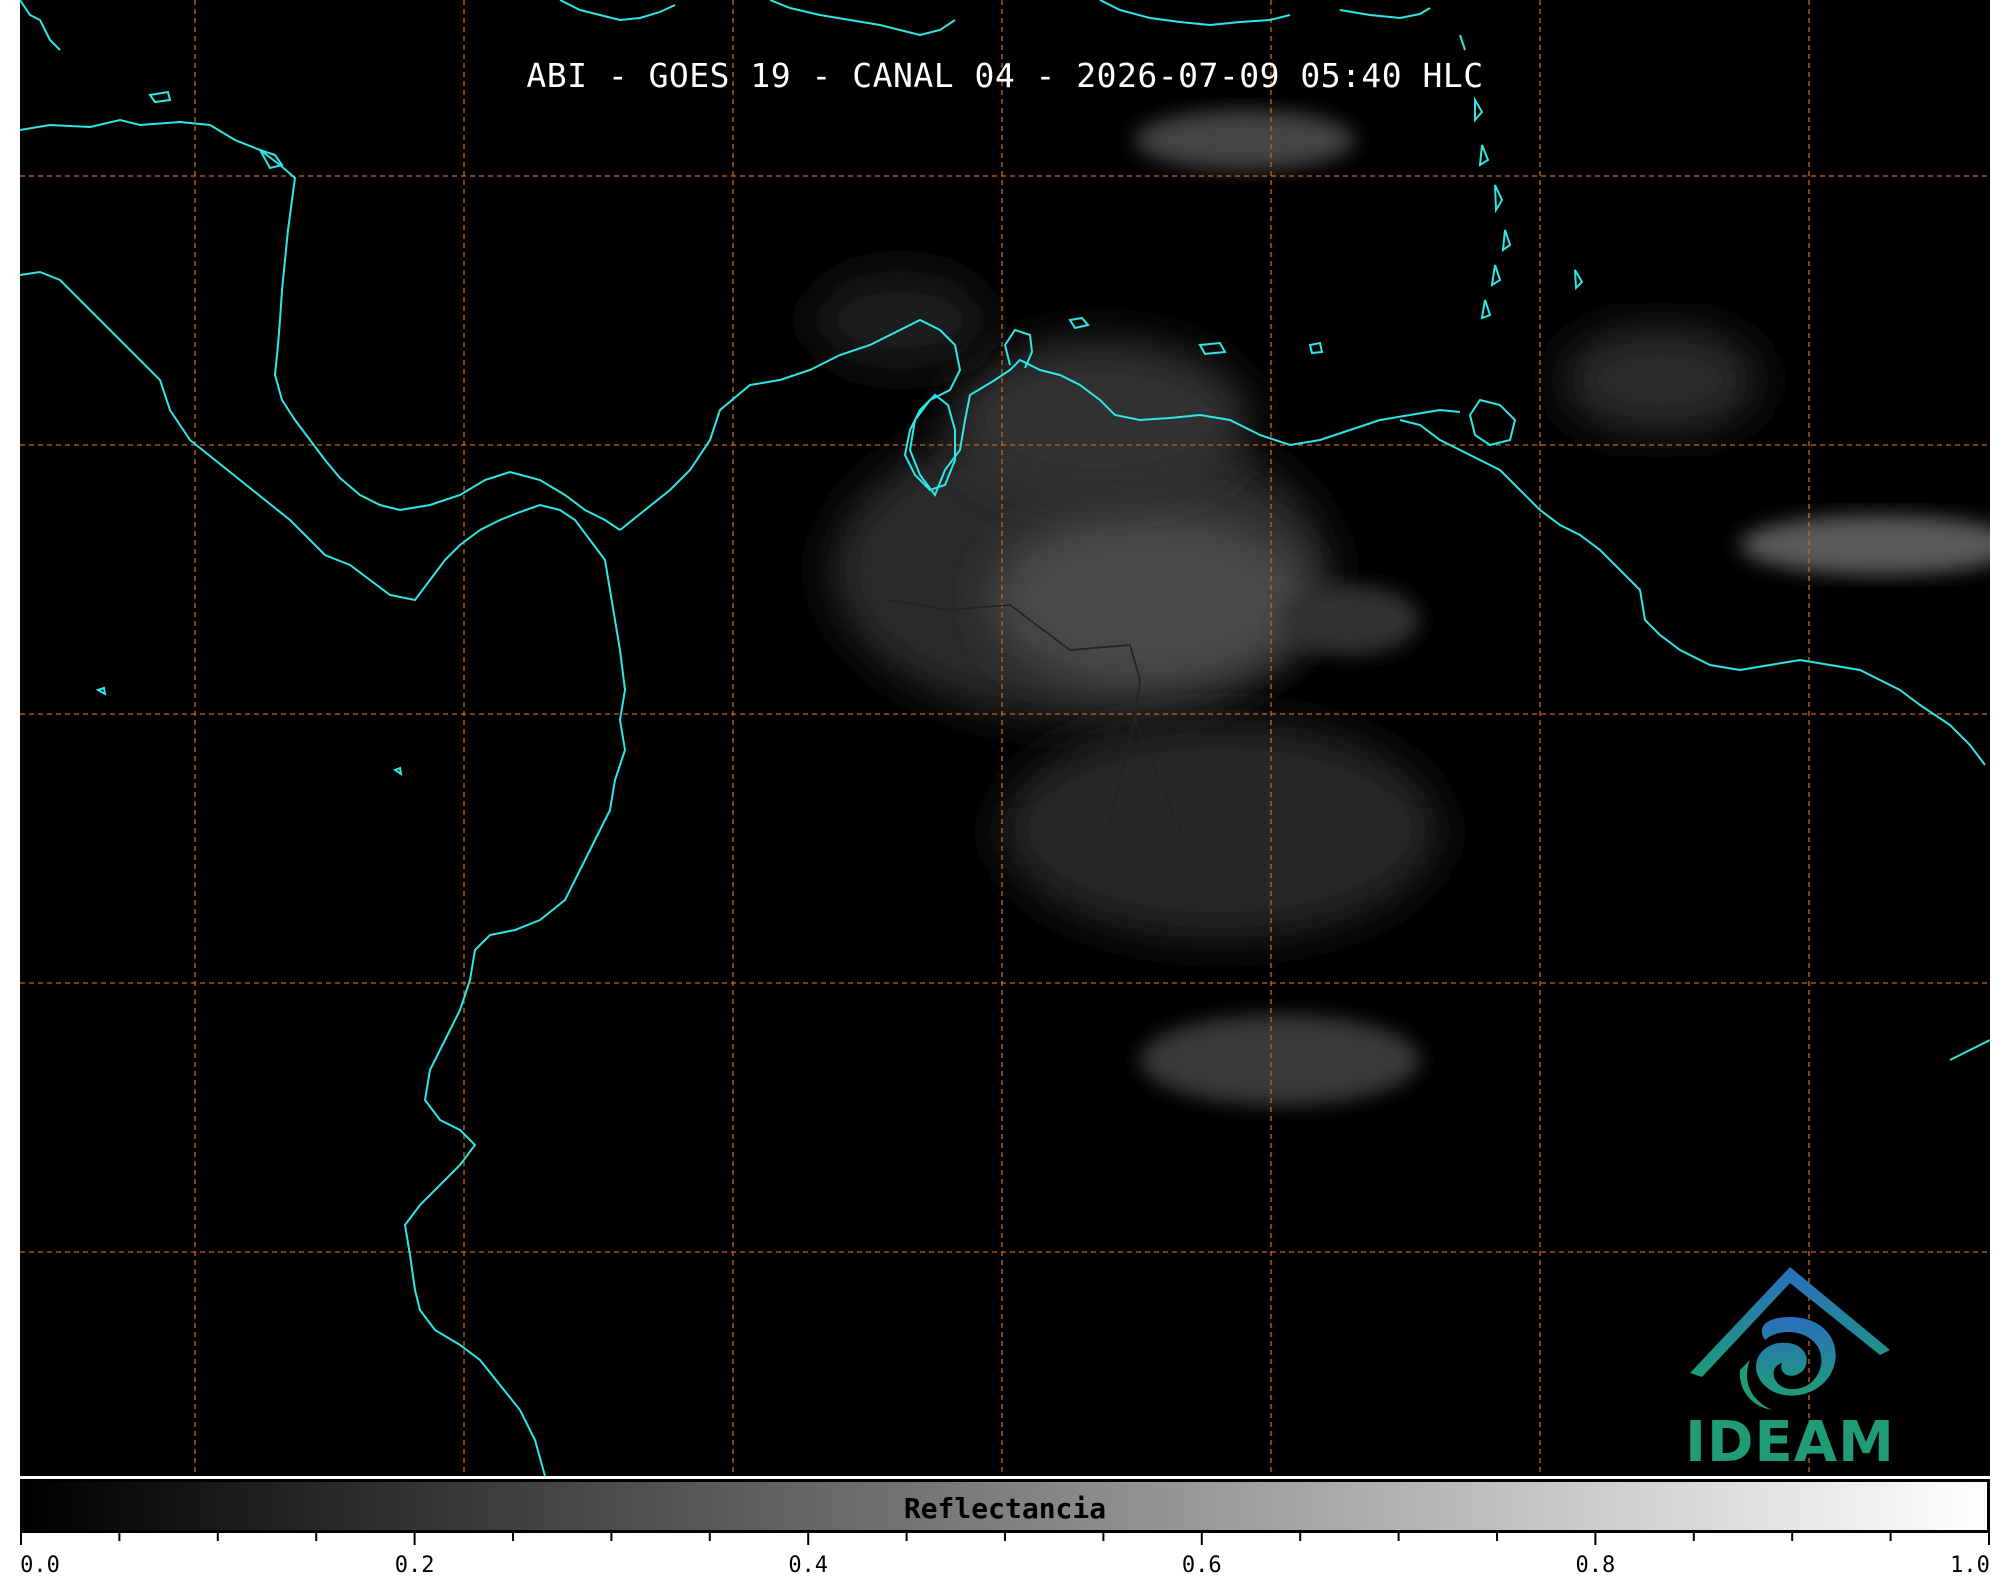 Image resolution: width=2011 pixels, height=1578 pixels. What do you see at coordinates (1595, 1565) in the screenshot?
I see `colorbar-tick-label: 0.8` at bounding box center [1595, 1565].